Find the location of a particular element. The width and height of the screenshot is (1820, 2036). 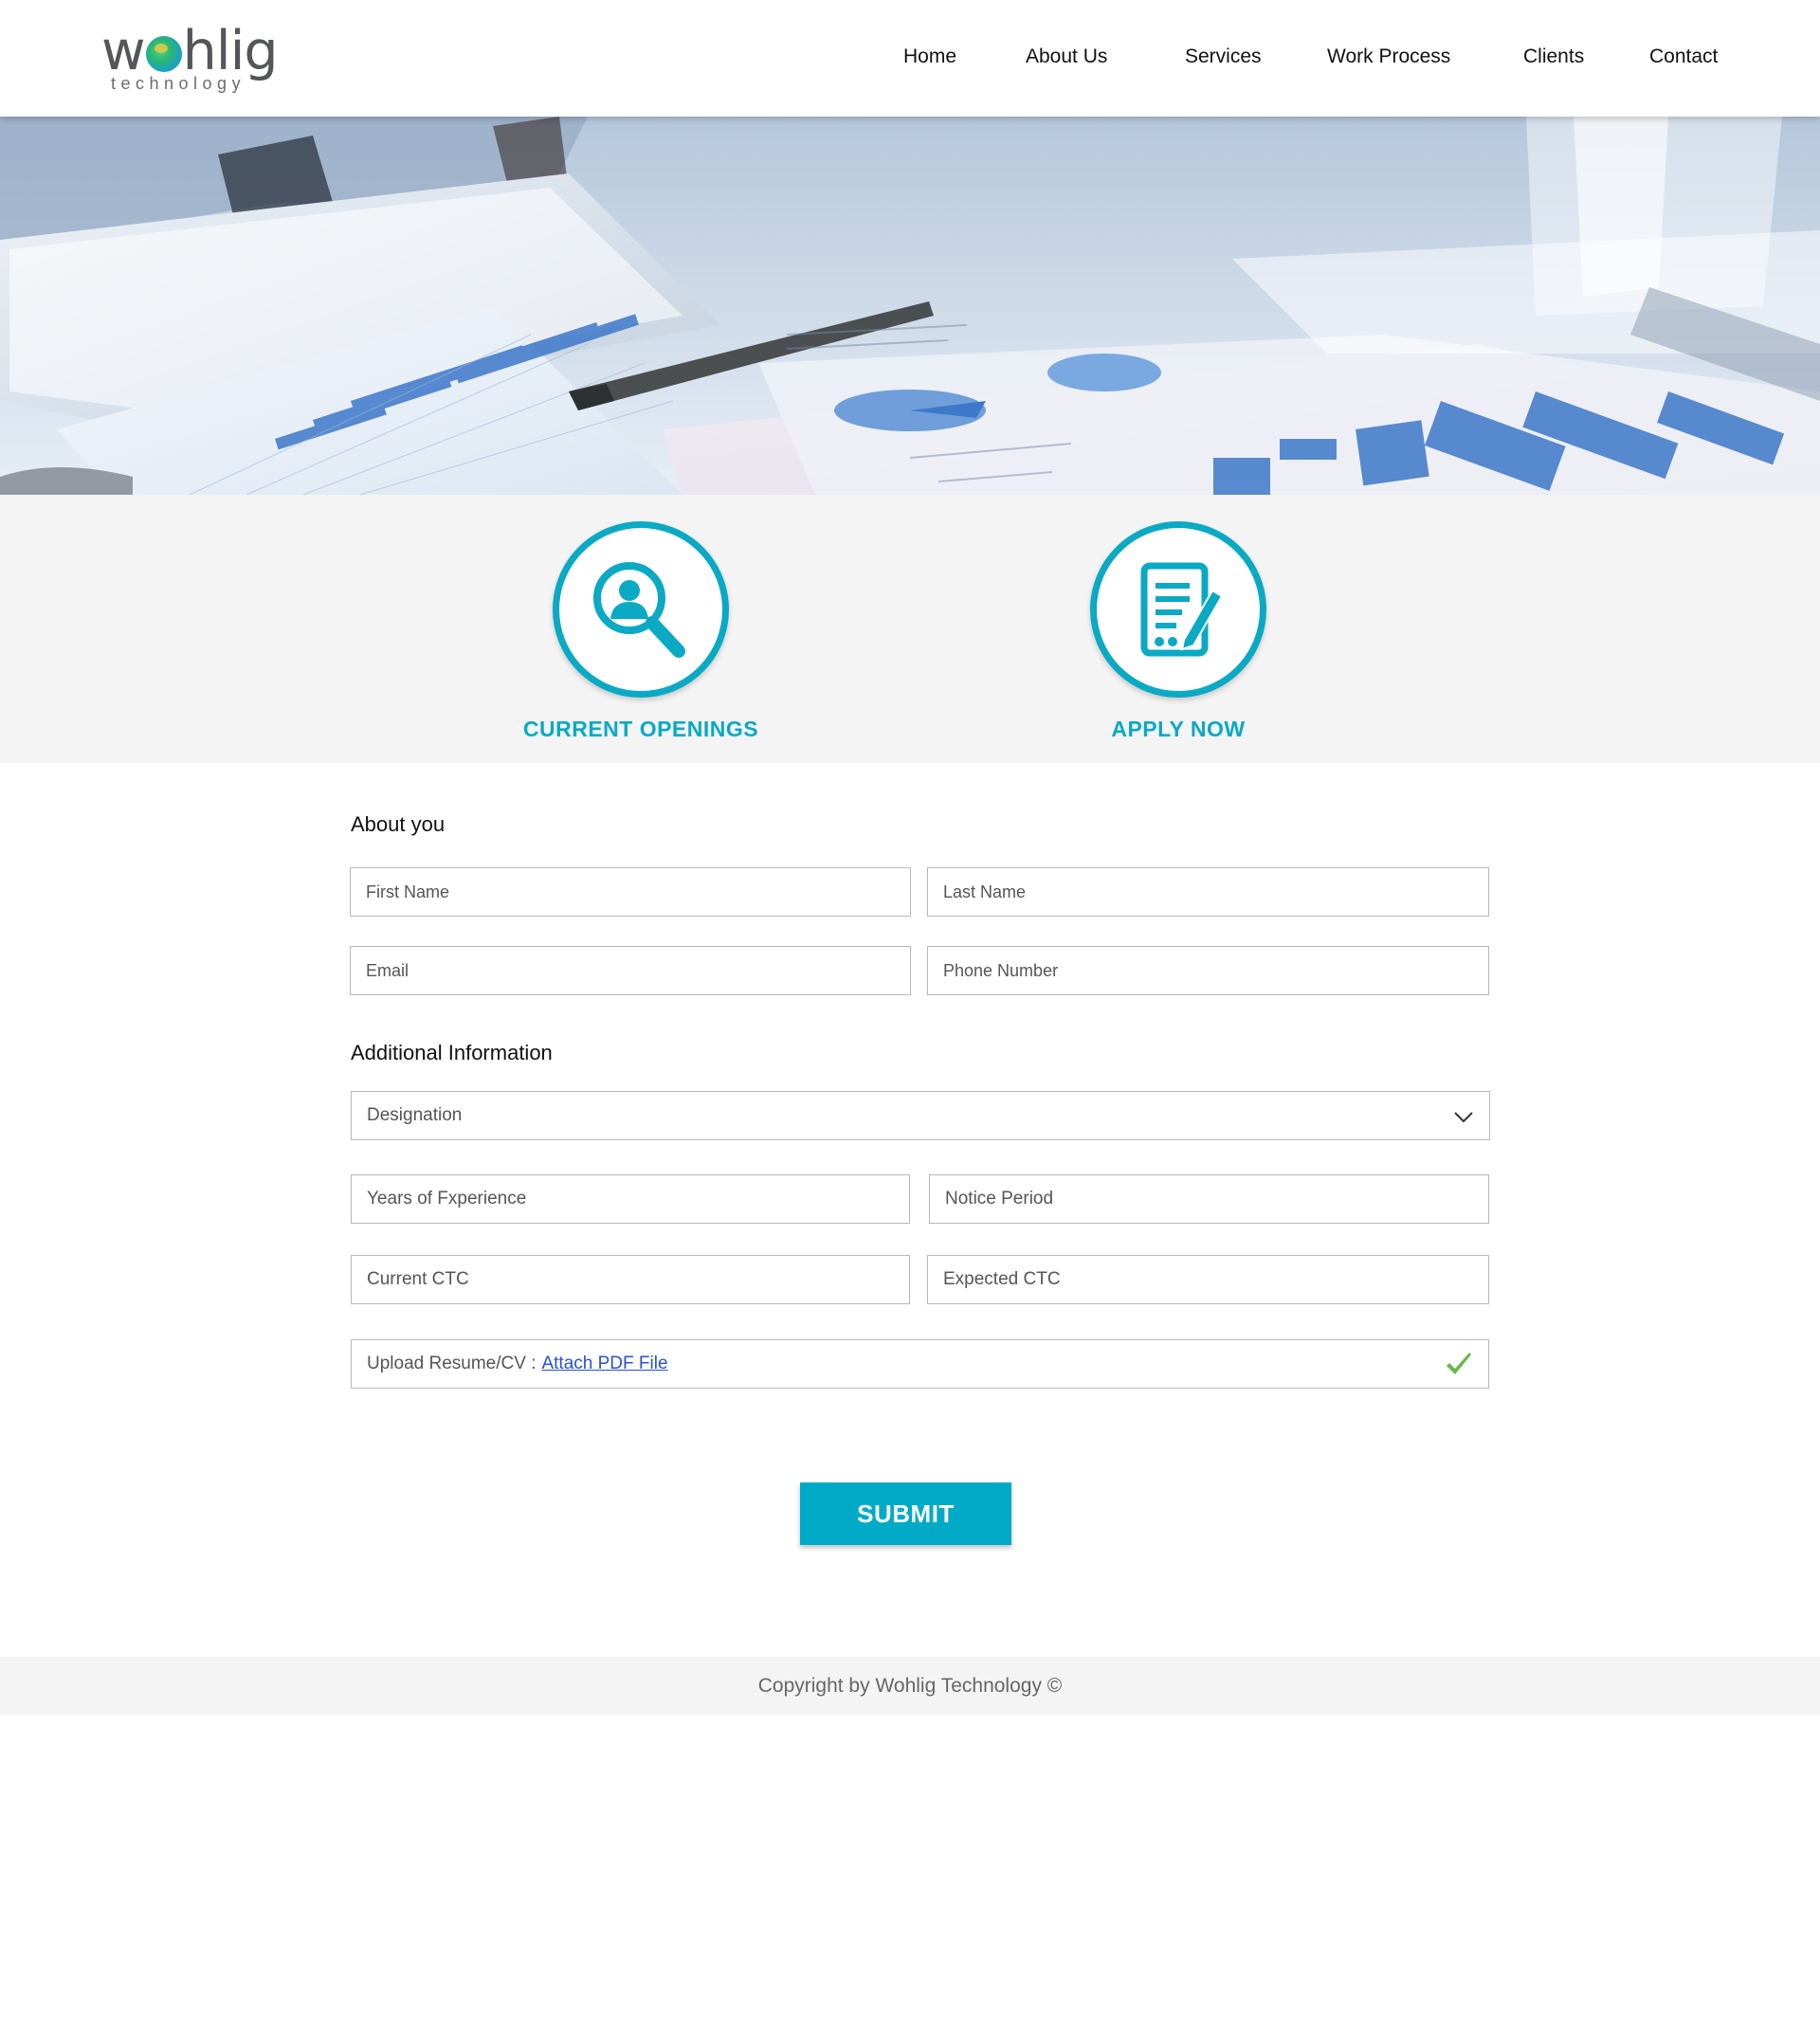

first-name-input: First Name is located at coordinates (630, 892).